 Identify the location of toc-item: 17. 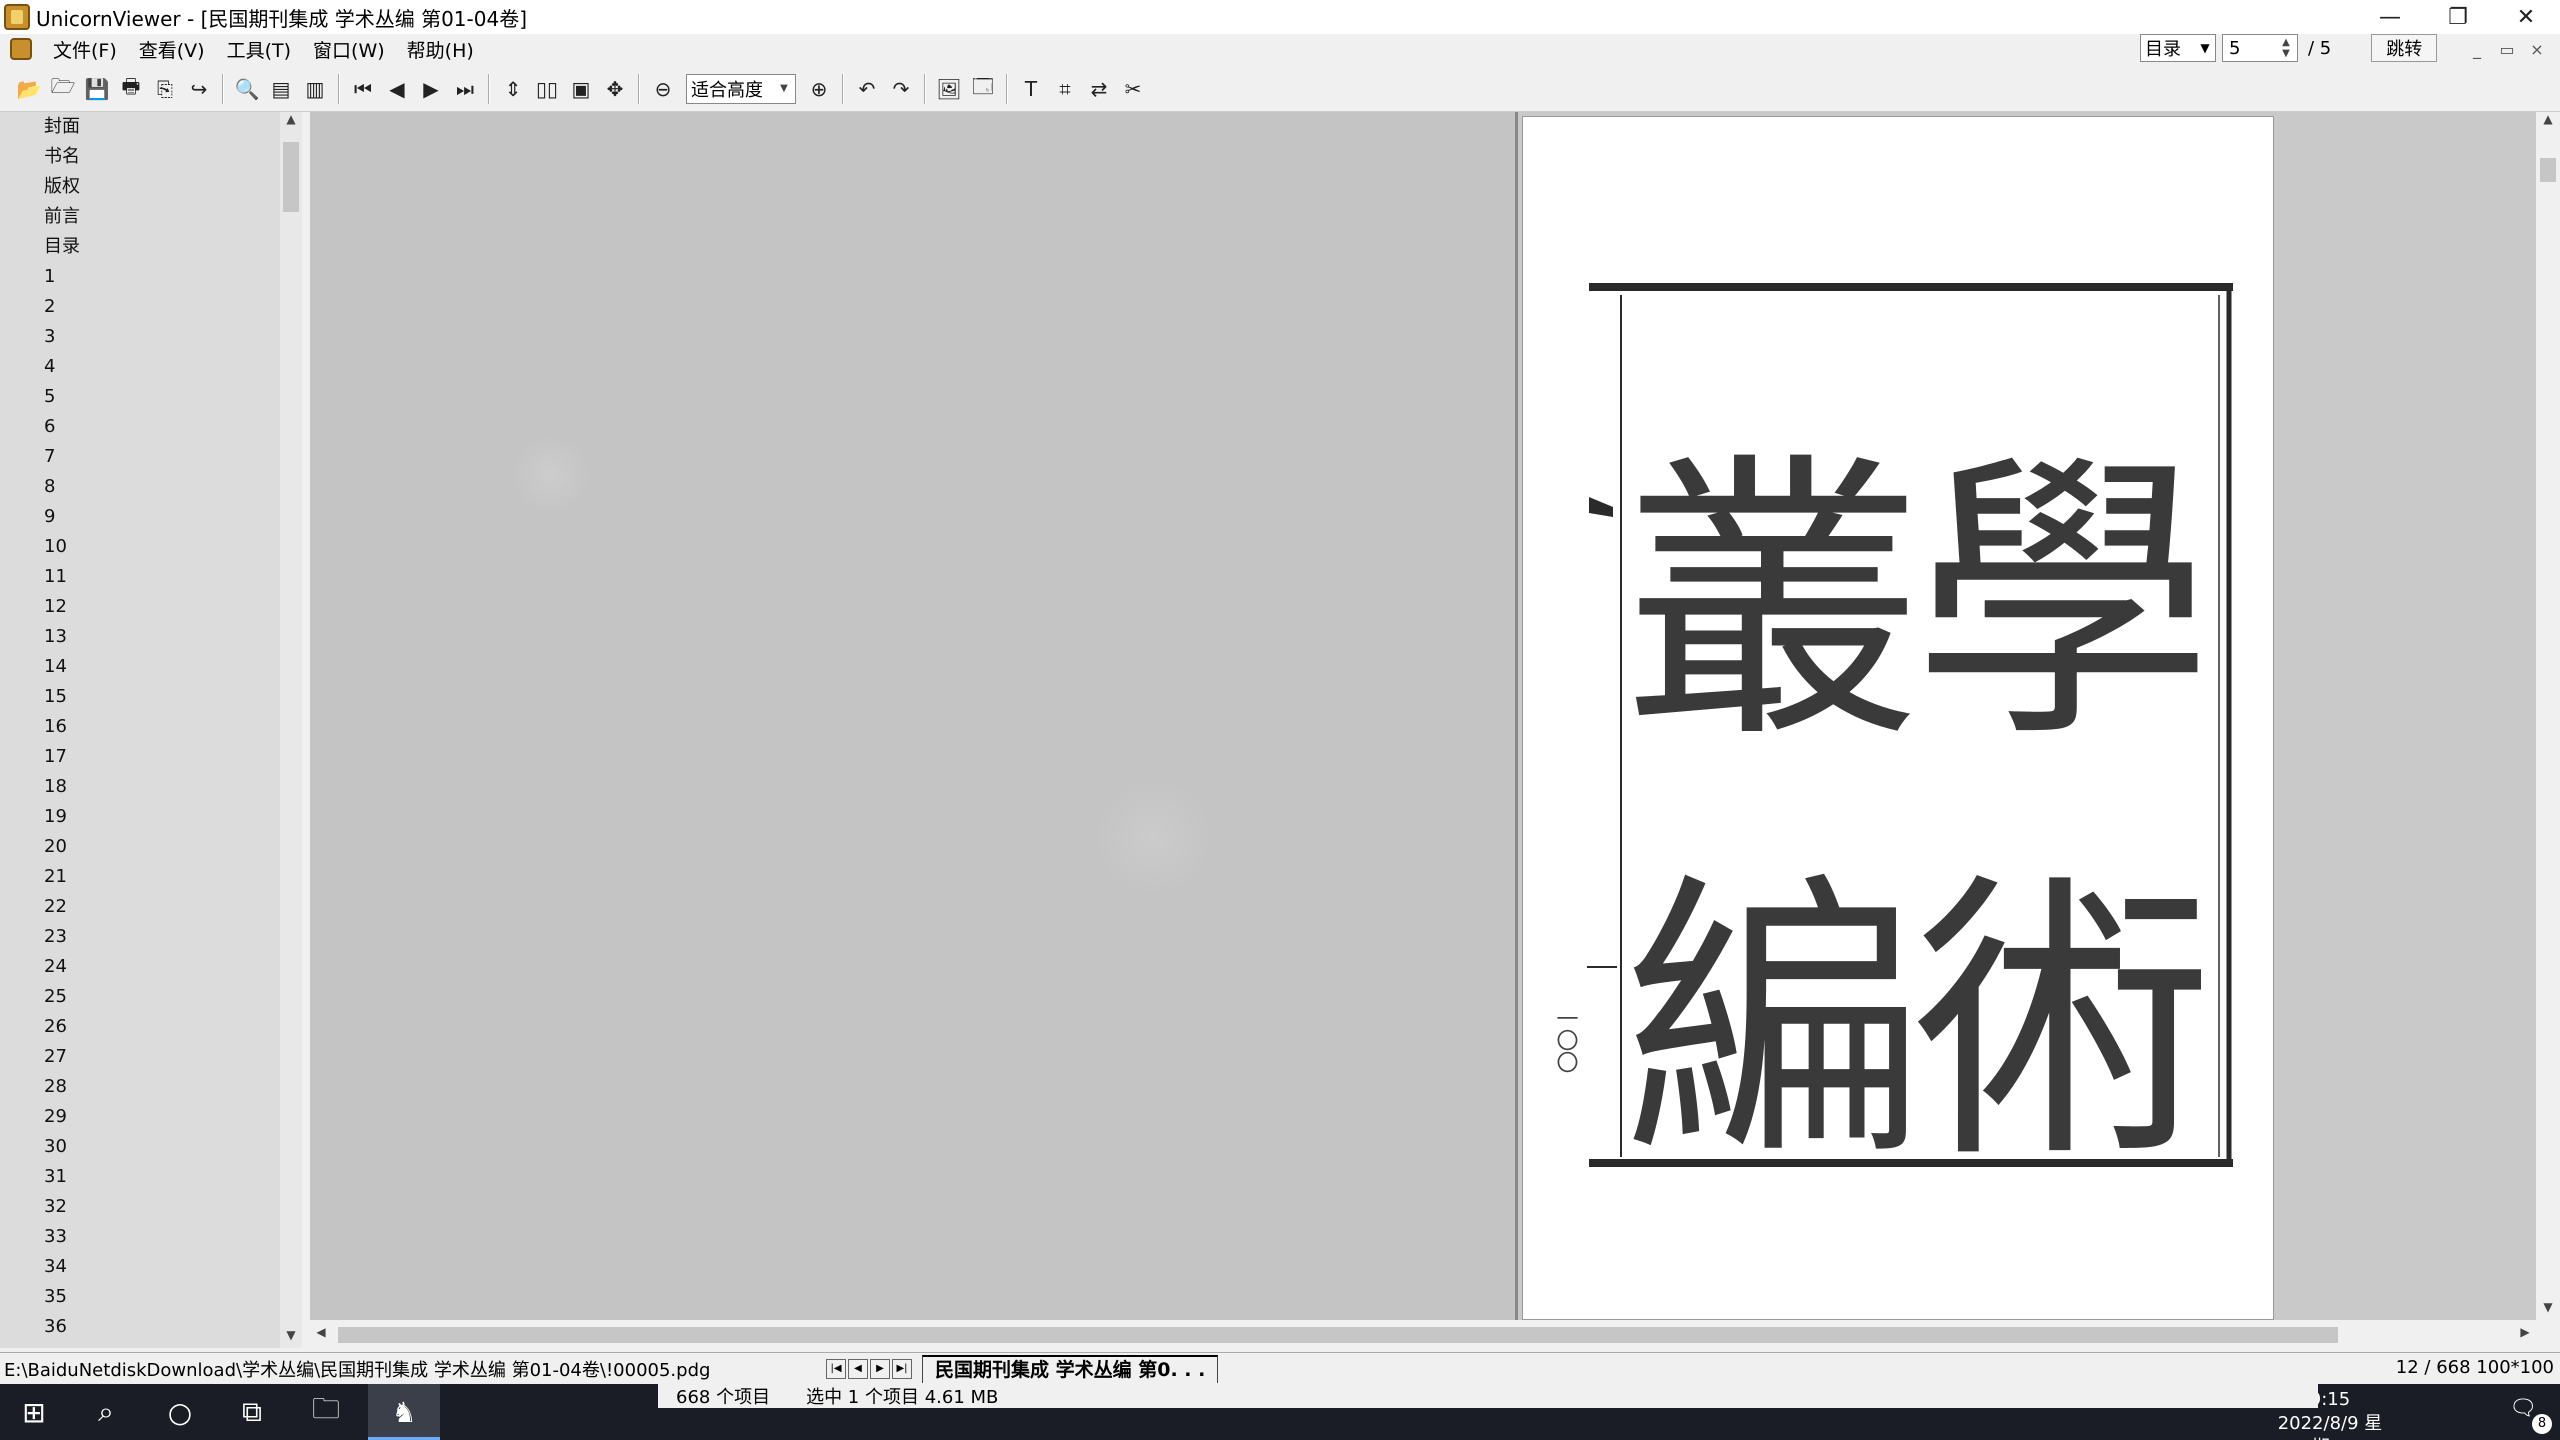
(140, 757).